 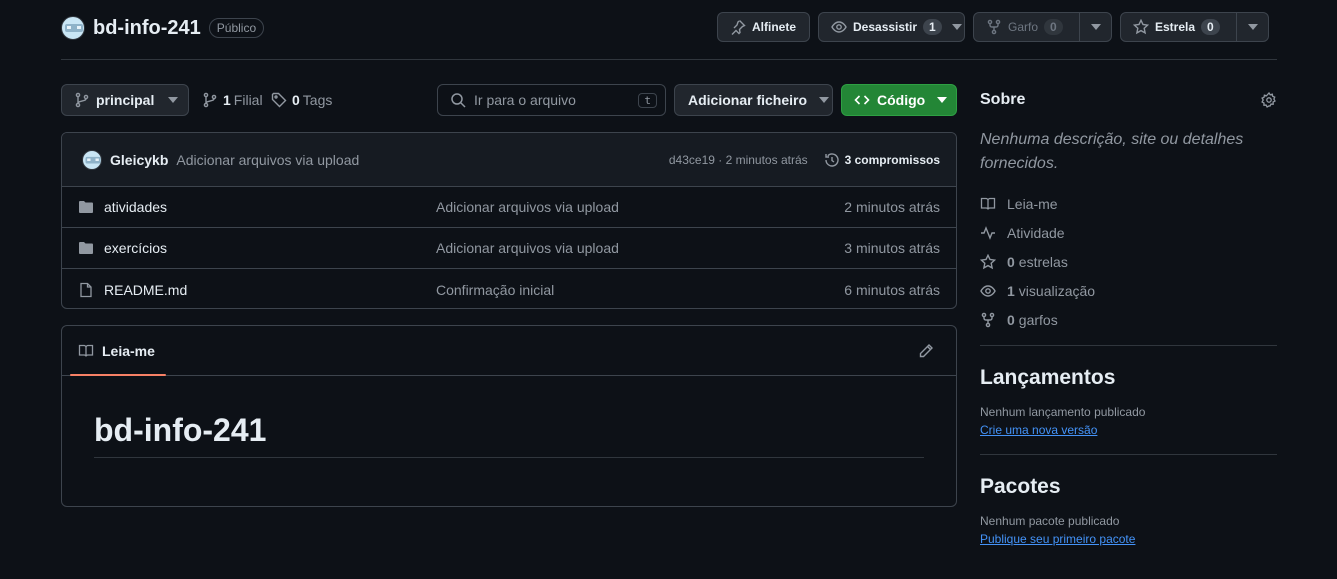 What do you see at coordinates (1128, 232) in the screenshot?
I see `activity-link: Atividade` at bounding box center [1128, 232].